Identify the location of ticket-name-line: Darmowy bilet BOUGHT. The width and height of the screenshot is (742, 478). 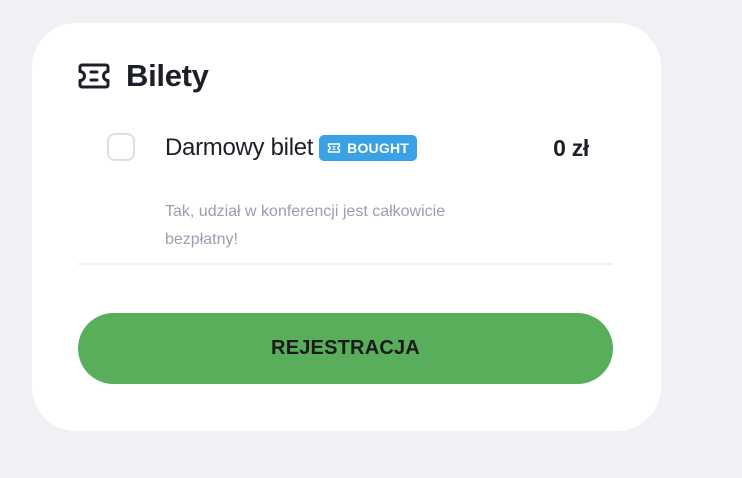
(291, 148).